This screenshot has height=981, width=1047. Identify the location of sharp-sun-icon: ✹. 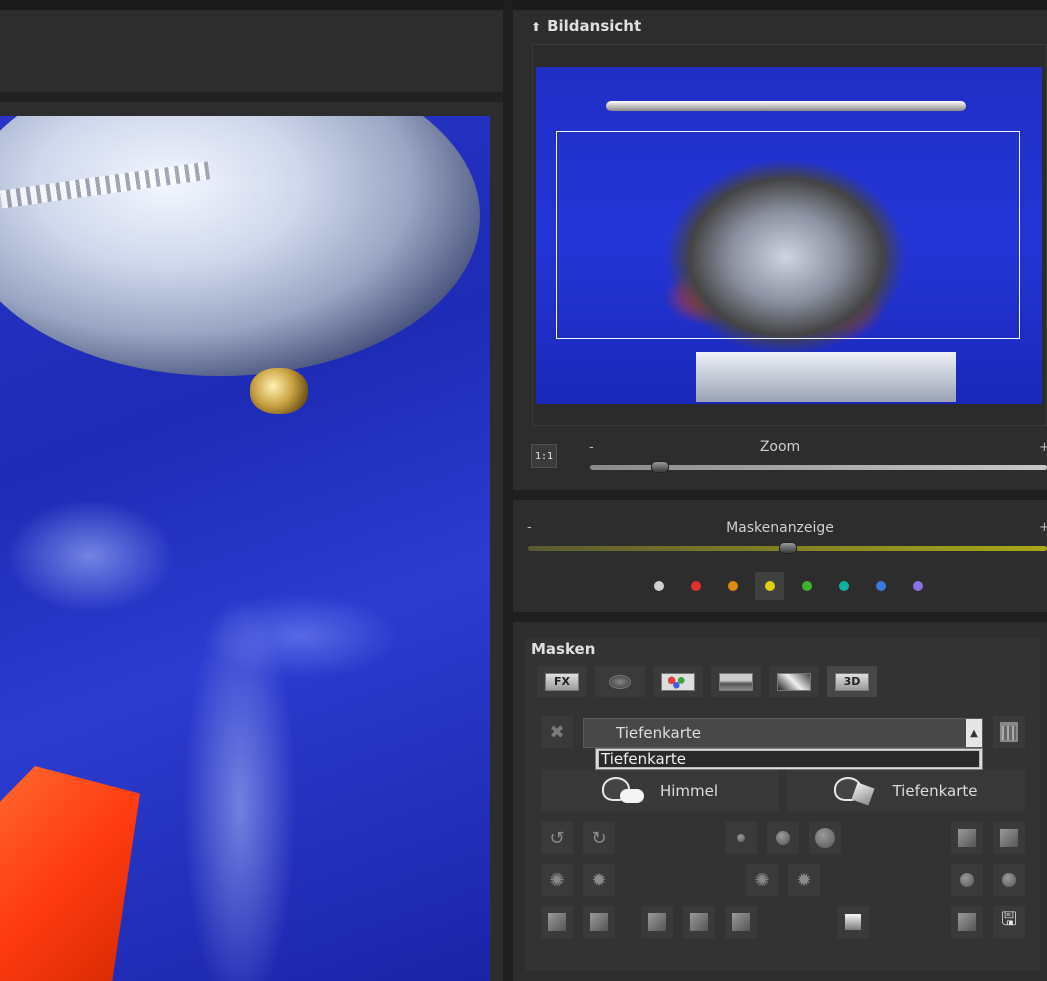
(804, 880).